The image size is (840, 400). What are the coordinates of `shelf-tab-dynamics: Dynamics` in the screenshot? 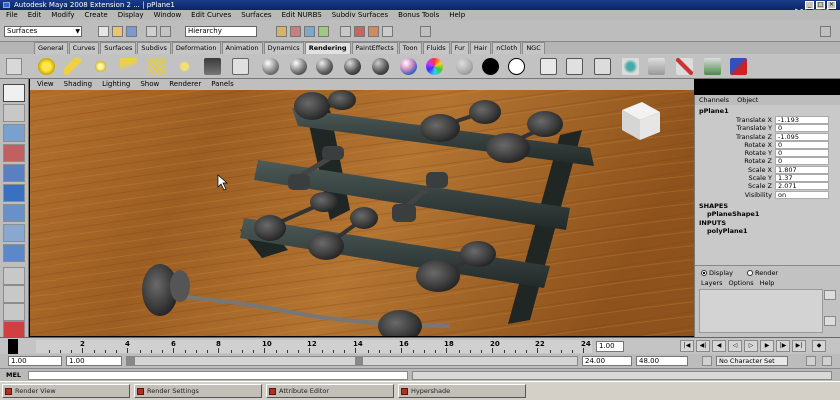 It's located at (283, 48).